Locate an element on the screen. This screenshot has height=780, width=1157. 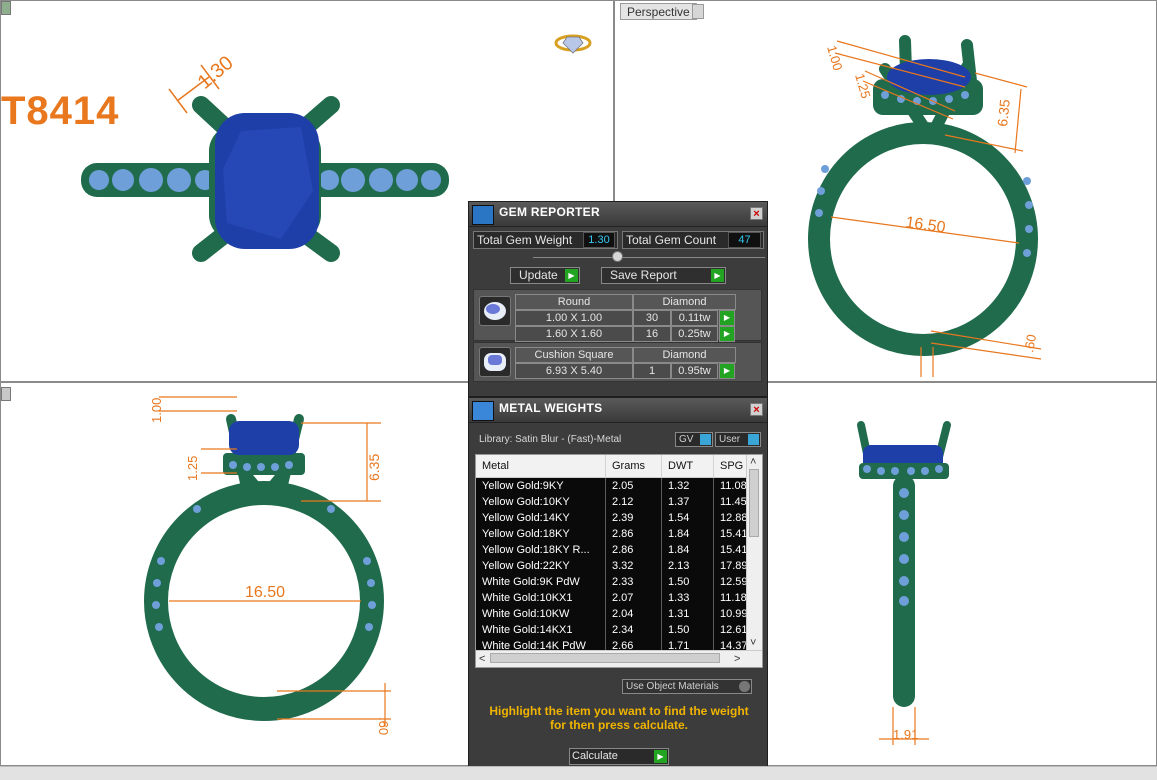
vertical-scrollbar: ˄ ˅ is located at coordinates (754, 553).